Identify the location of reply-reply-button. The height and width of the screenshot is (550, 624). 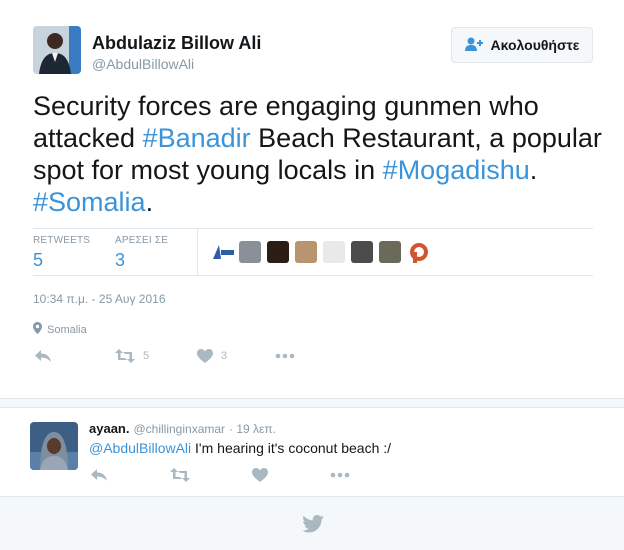
(99, 475).